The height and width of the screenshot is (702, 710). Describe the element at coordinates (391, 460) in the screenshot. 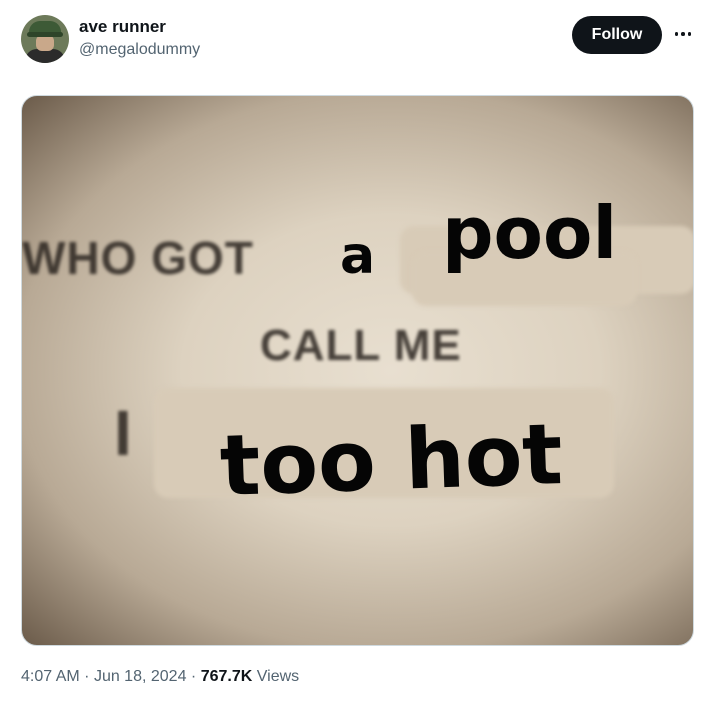

I see `image-text-too-hot: too hot` at that location.